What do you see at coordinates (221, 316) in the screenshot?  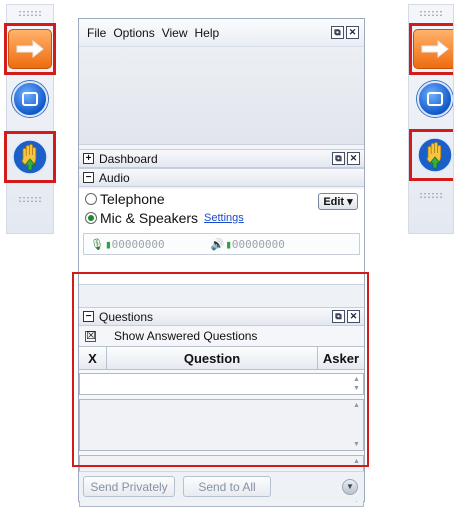 I see `questions-header: − Questions ⧉ ✕` at bounding box center [221, 316].